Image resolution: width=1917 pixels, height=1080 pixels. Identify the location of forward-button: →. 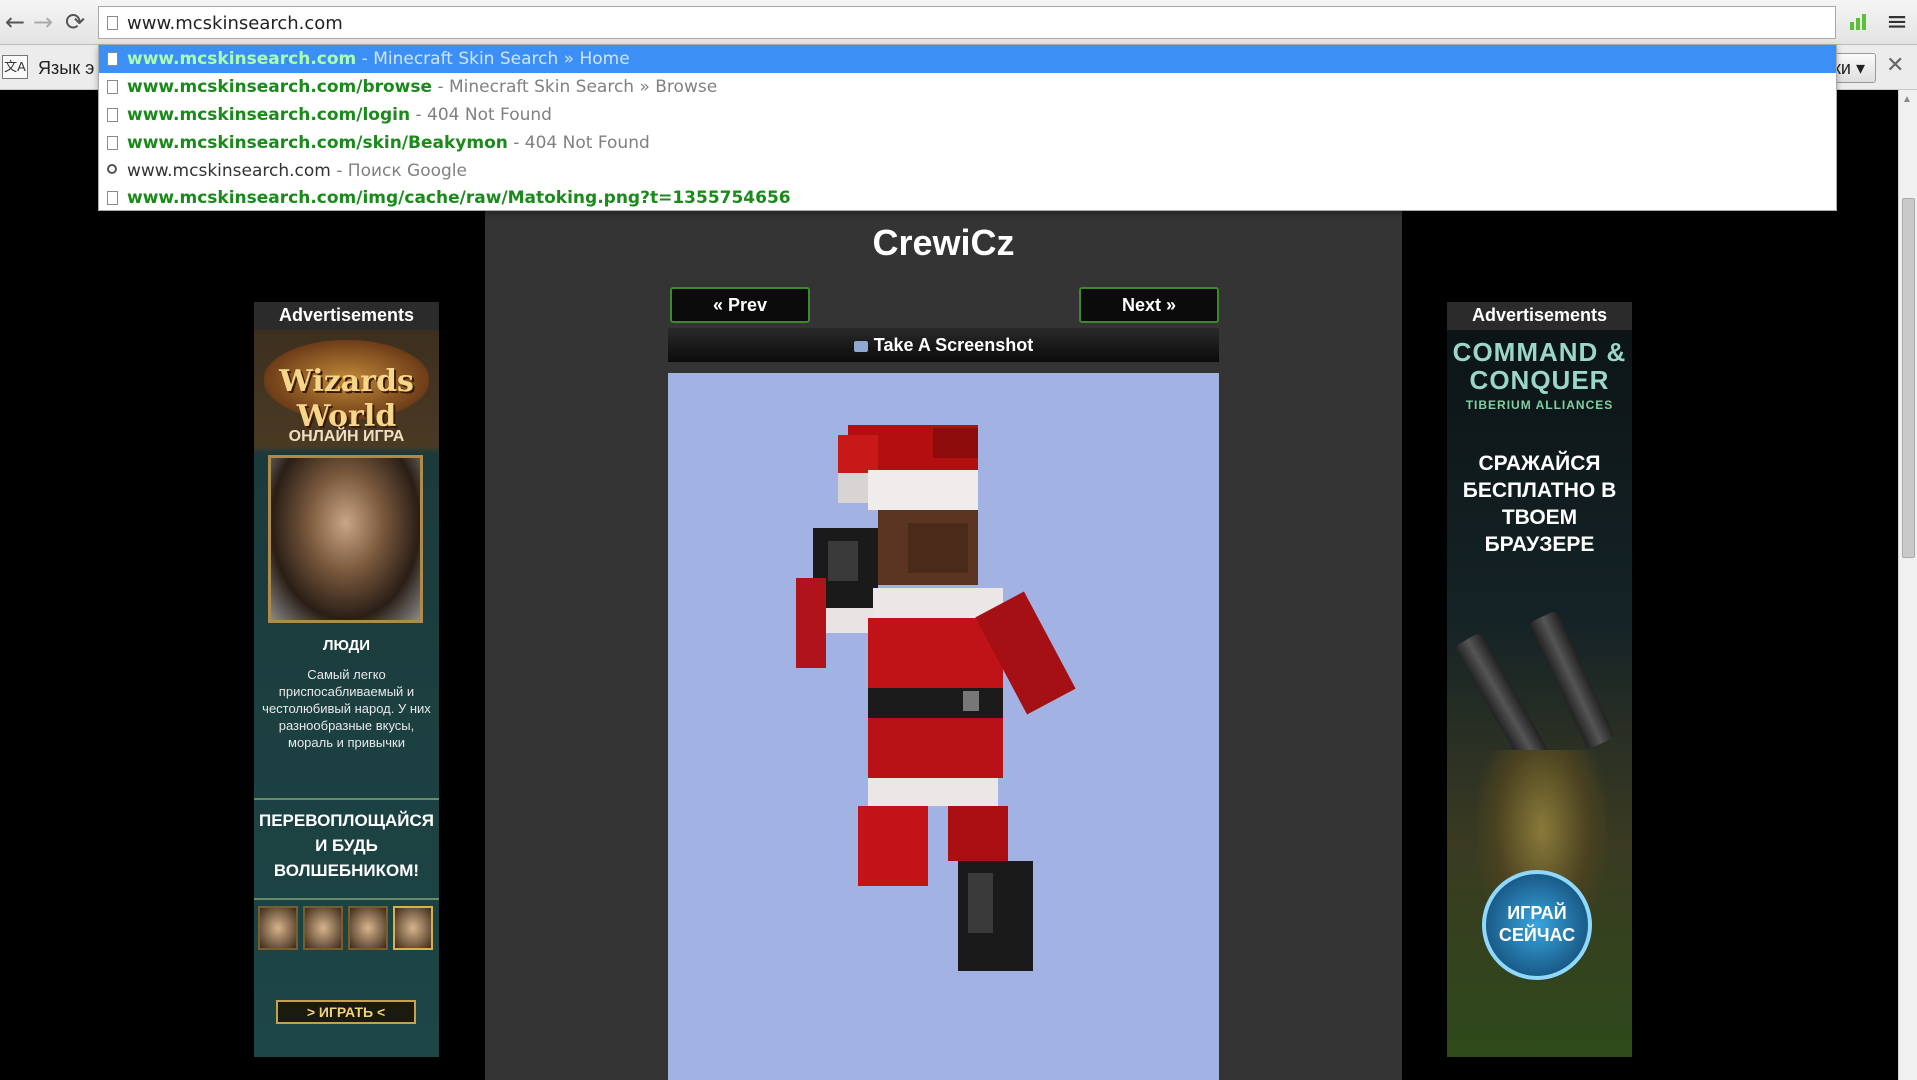
(43, 22).